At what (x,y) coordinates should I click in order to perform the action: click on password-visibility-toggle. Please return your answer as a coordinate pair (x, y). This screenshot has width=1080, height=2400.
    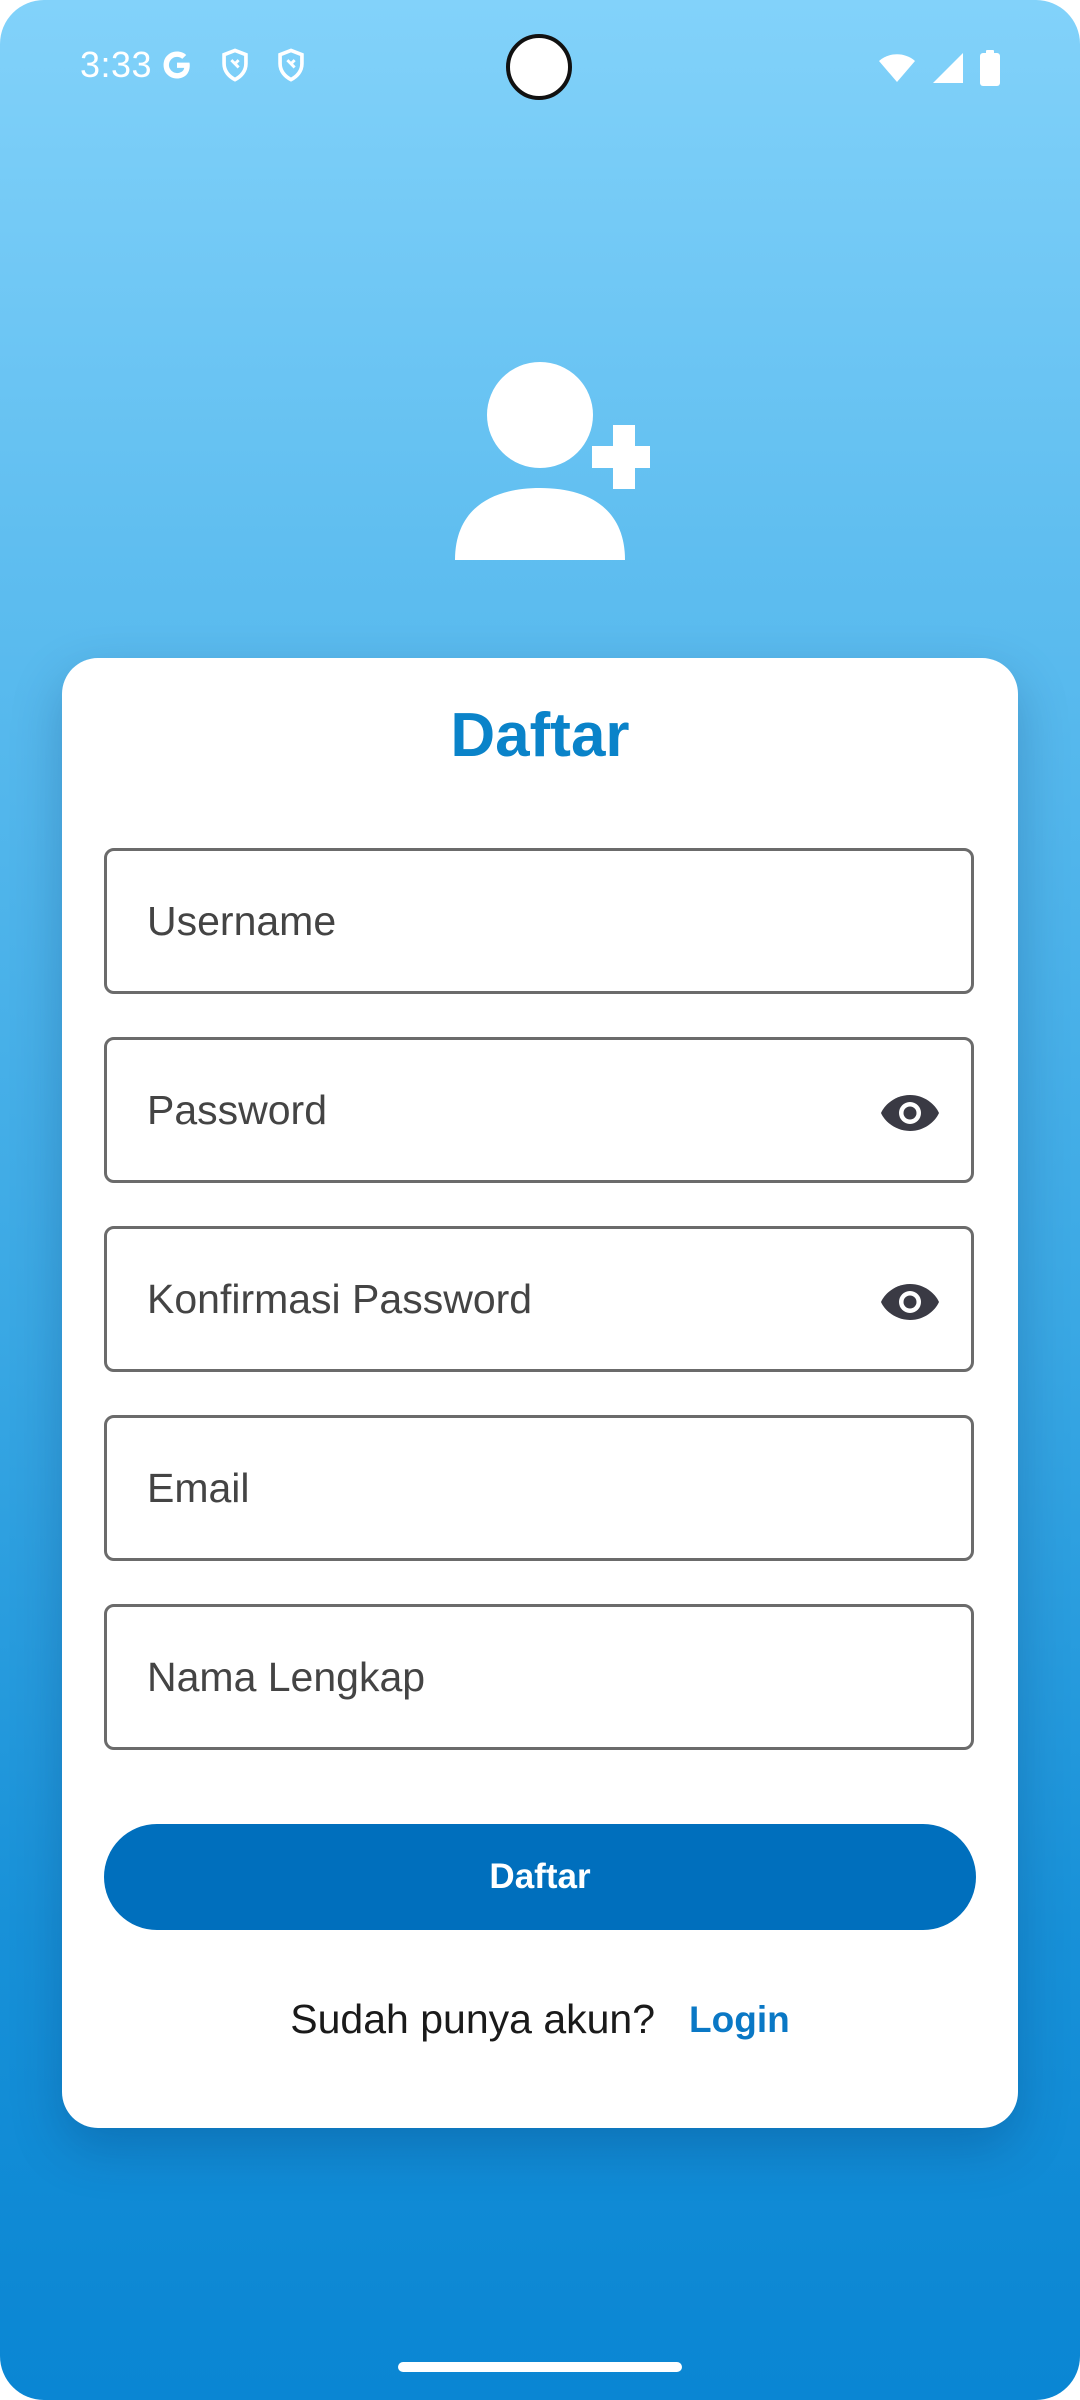
    Looking at the image, I should click on (910, 1113).